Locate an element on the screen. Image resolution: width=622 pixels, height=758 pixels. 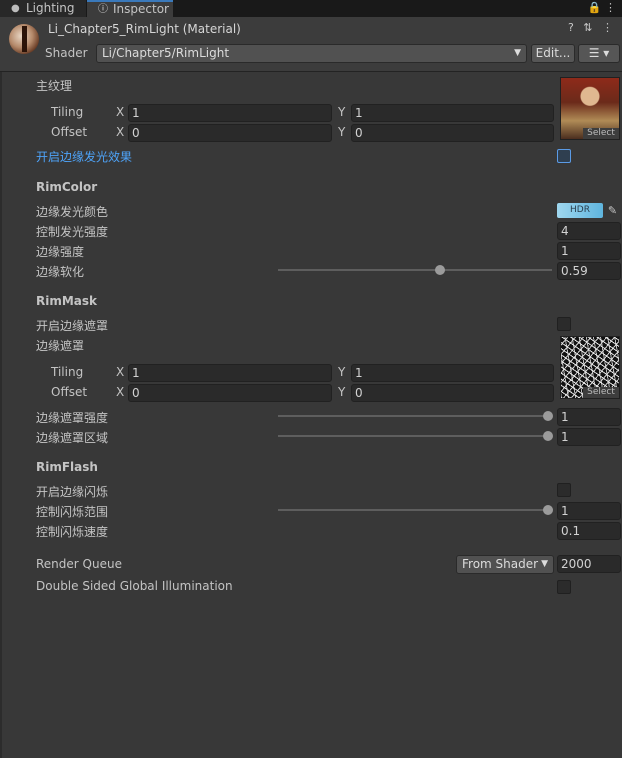
rim-softness-slider-handle is located at coordinates (439, 270).